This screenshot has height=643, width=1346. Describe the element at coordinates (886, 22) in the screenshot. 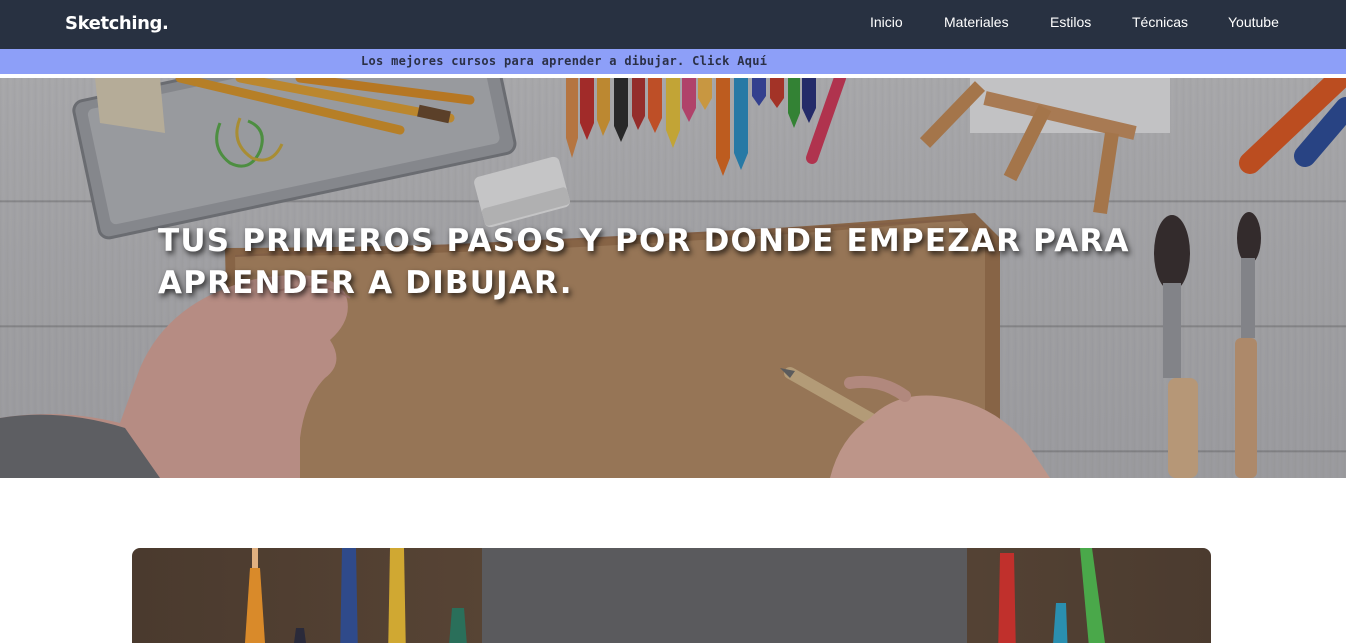

I see `nav-link-inicio: Inicio` at that location.